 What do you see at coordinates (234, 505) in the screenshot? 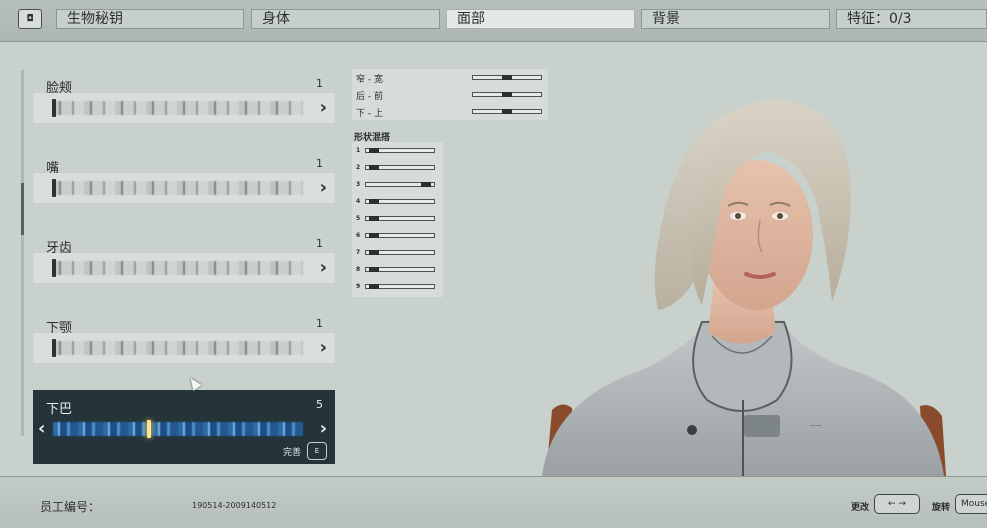
I see `employee-id-value: 190514-2009140512` at bounding box center [234, 505].